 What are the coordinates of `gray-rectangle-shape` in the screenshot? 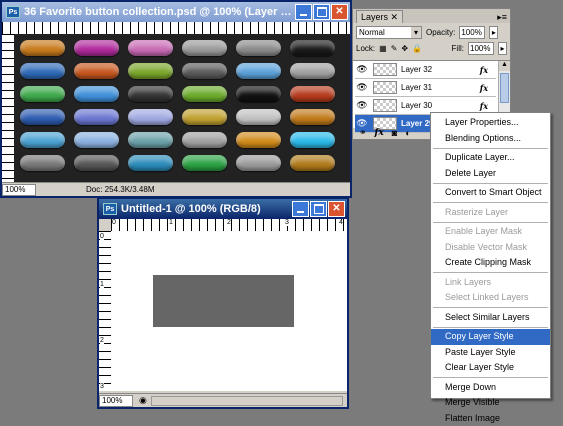 It's located at (223, 301).